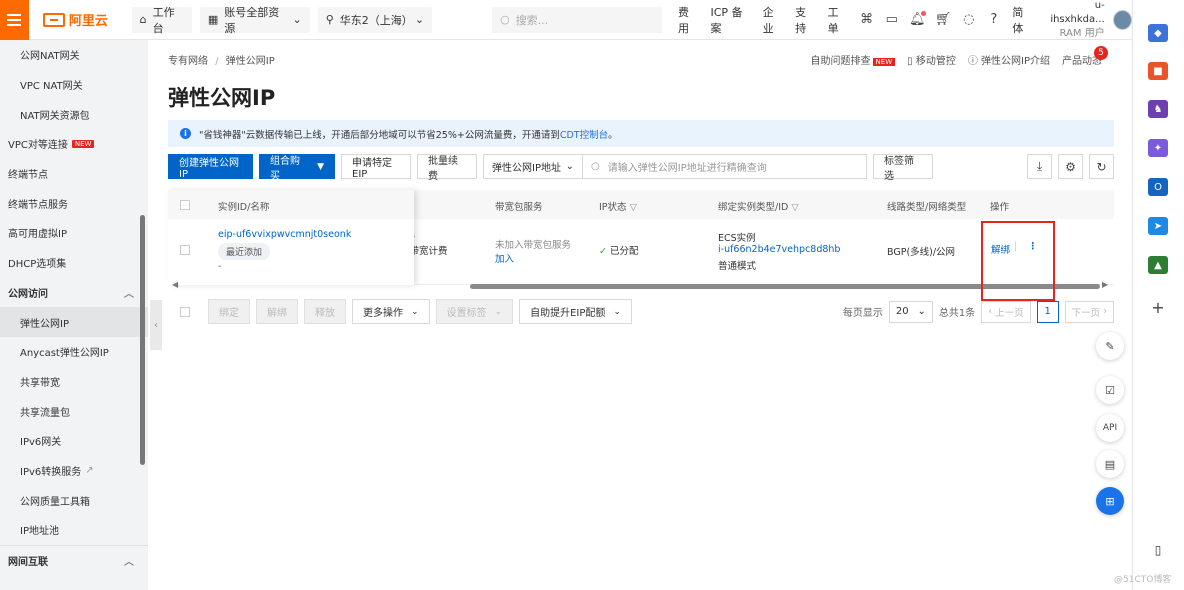 The image size is (1184, 590). What do you see at coordinates (254, 20) in the screenshot?
I see `resources-dropdown: ▦ 账号全部资源 ⌄` at bounding box center [254, 20].